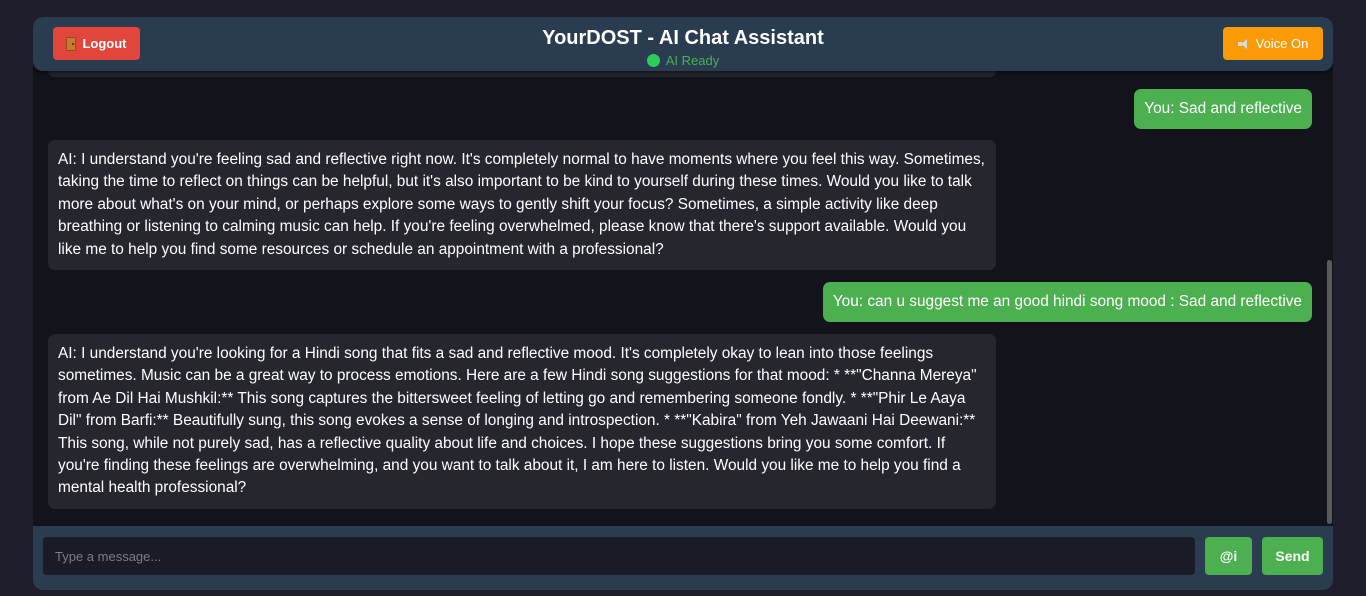 Image resolution: width=1366 pixels, height=596 pixels. Describe the element at coordinates (692, 60) in the screenshot. I see `status-label: AI Ready` at that location.